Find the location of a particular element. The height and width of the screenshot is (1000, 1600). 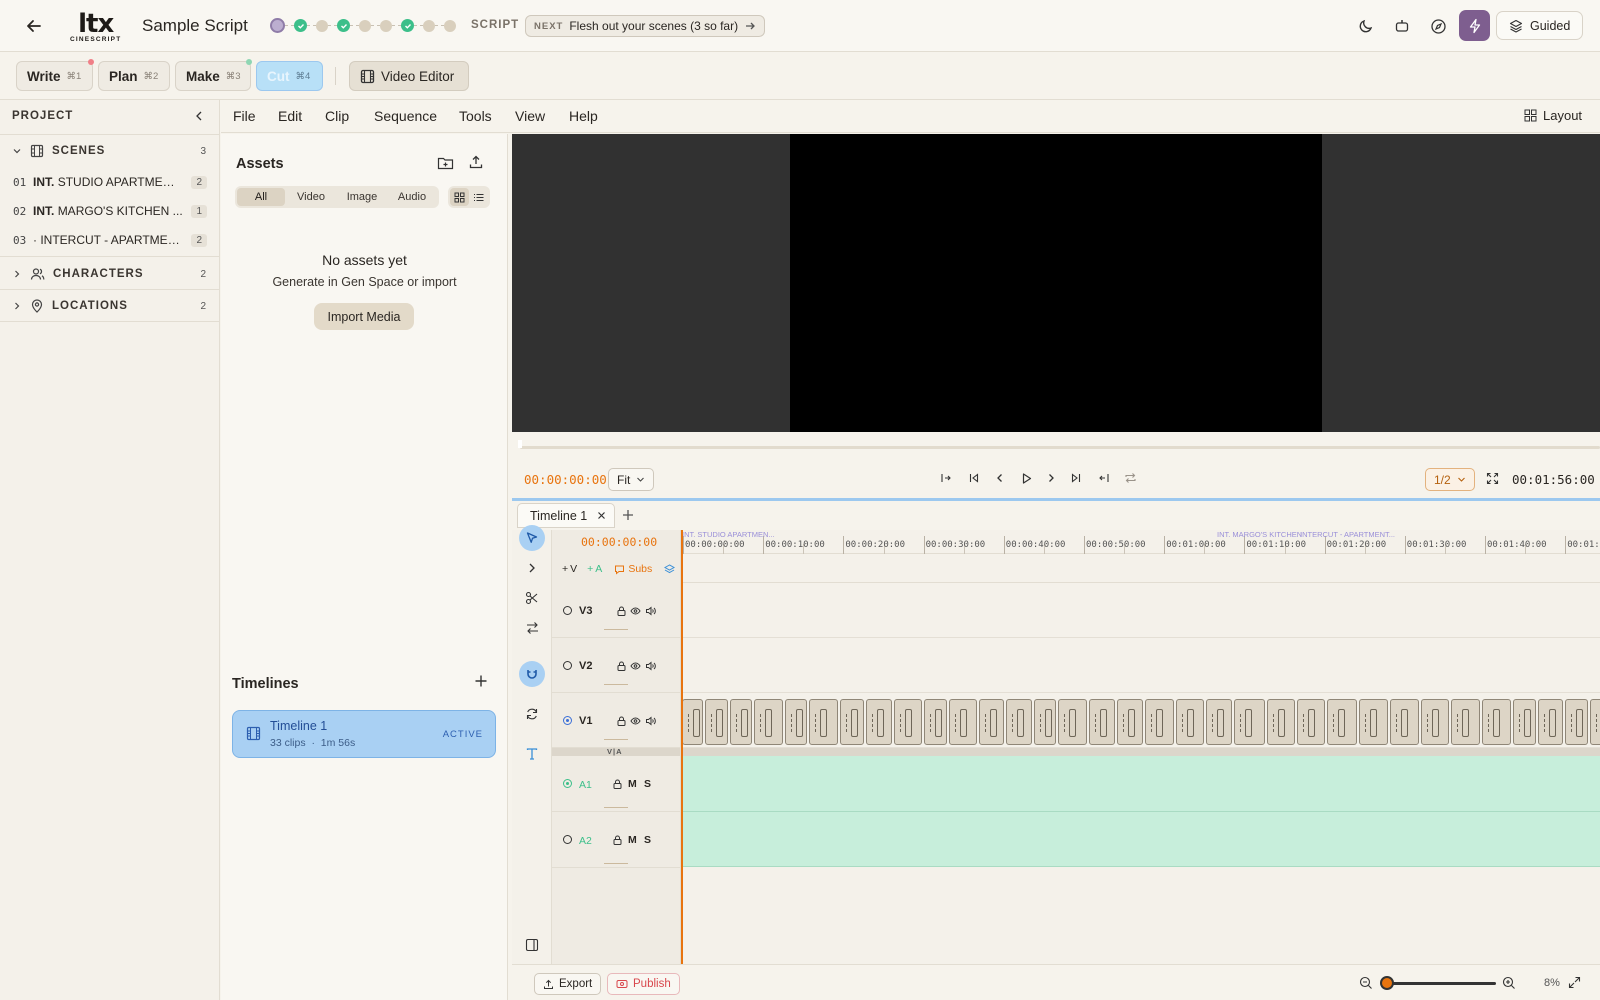

zoom-in-icon is located at coordinates (1509, 983).